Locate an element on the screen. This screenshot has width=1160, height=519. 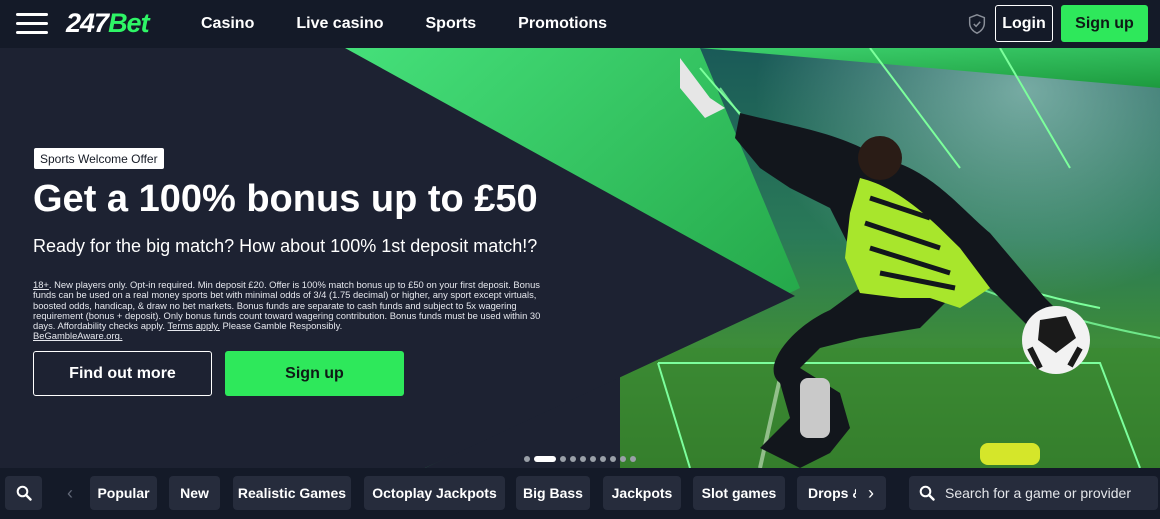
main-nav: Casino Live casino Sports Promotions is located at coordinates (404, 24).